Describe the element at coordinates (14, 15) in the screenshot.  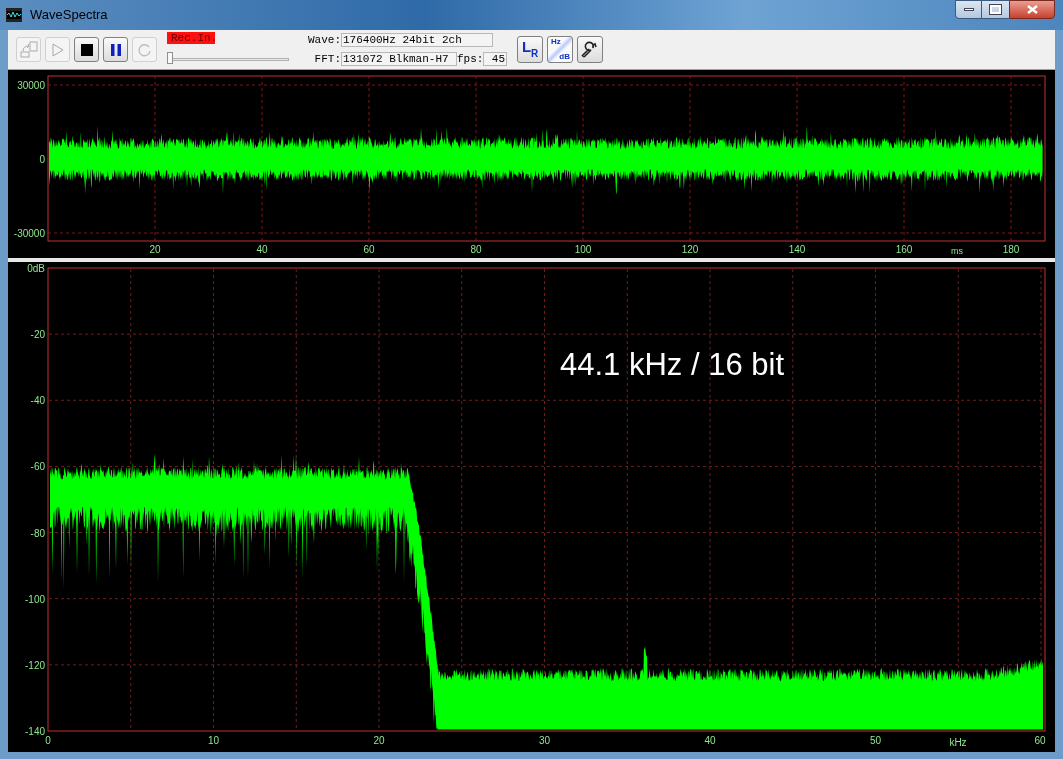
I see `app-icon` at that location.